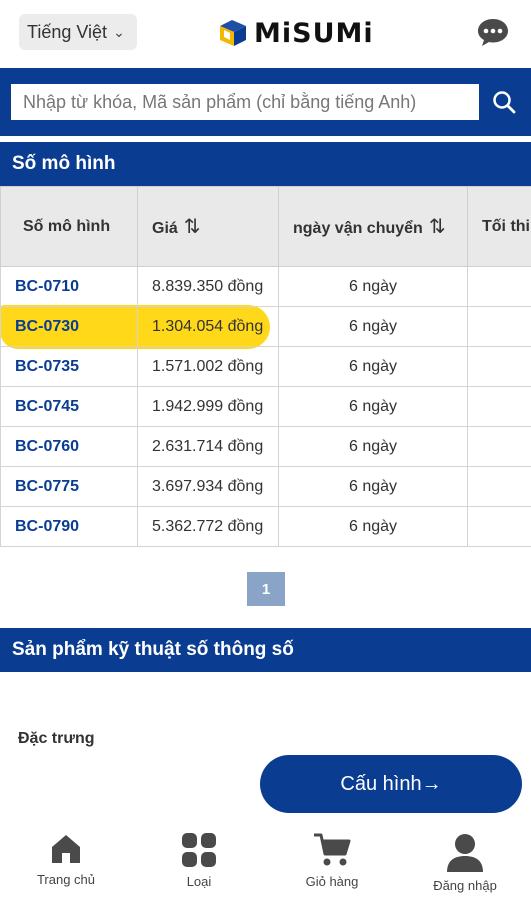 The width and height of the screenshot is (531, 900). I want to click on top-bar: Tiếng Việt ⌄ MiSUMi, so click(265, 34).